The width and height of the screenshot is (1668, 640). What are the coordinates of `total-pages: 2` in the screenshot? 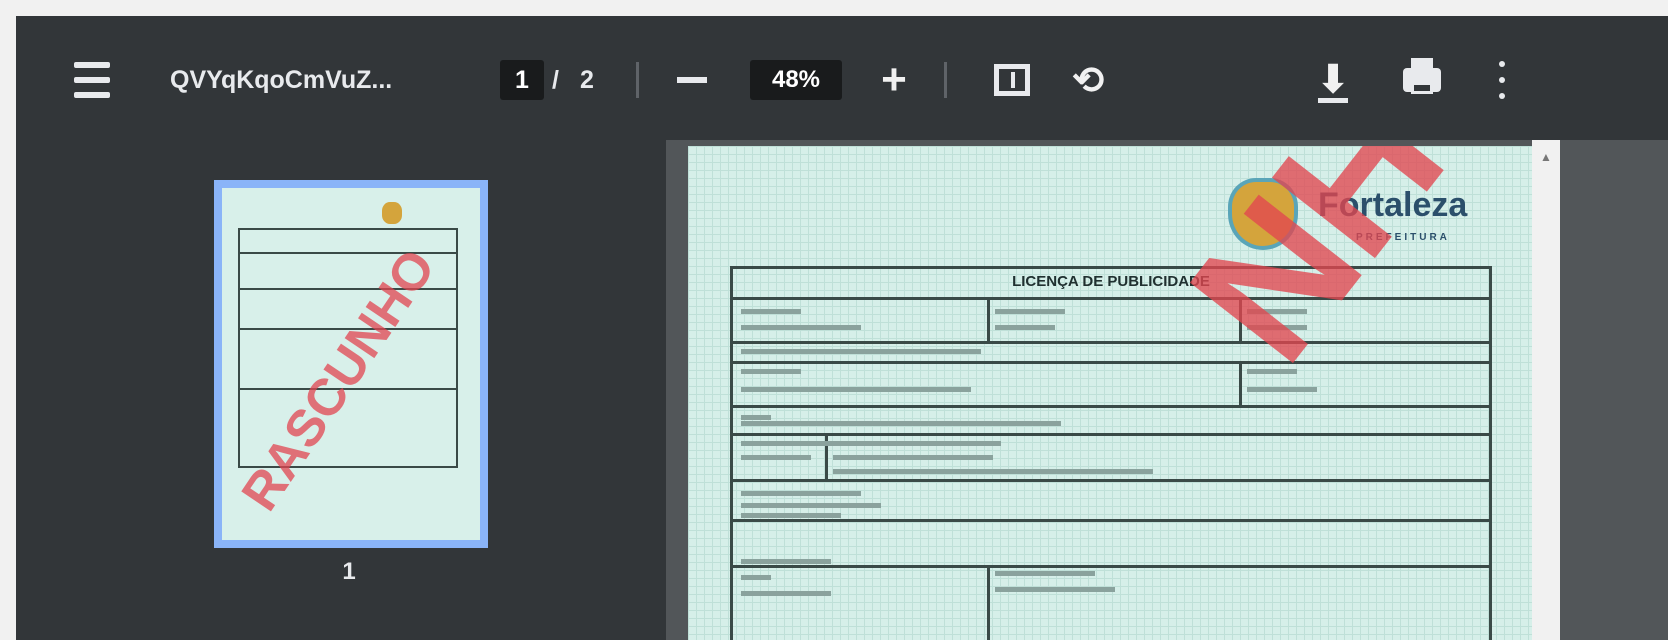 It's located at (587, 79).